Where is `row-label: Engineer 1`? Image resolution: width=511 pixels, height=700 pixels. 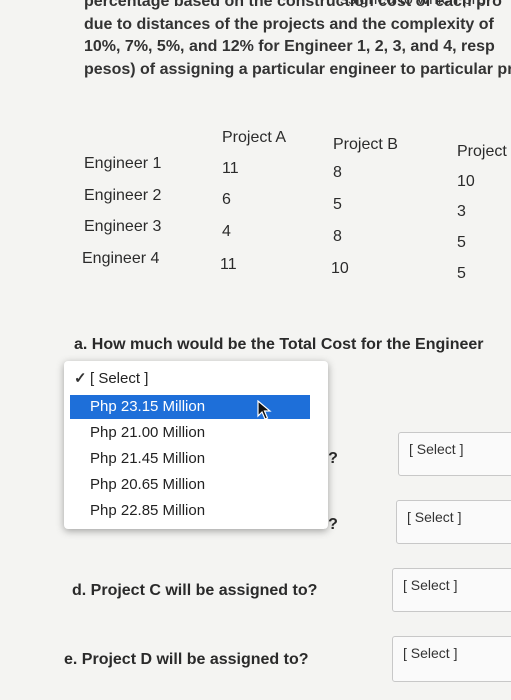 row-label: Engineer 1 is located at coordinates (123, 163).